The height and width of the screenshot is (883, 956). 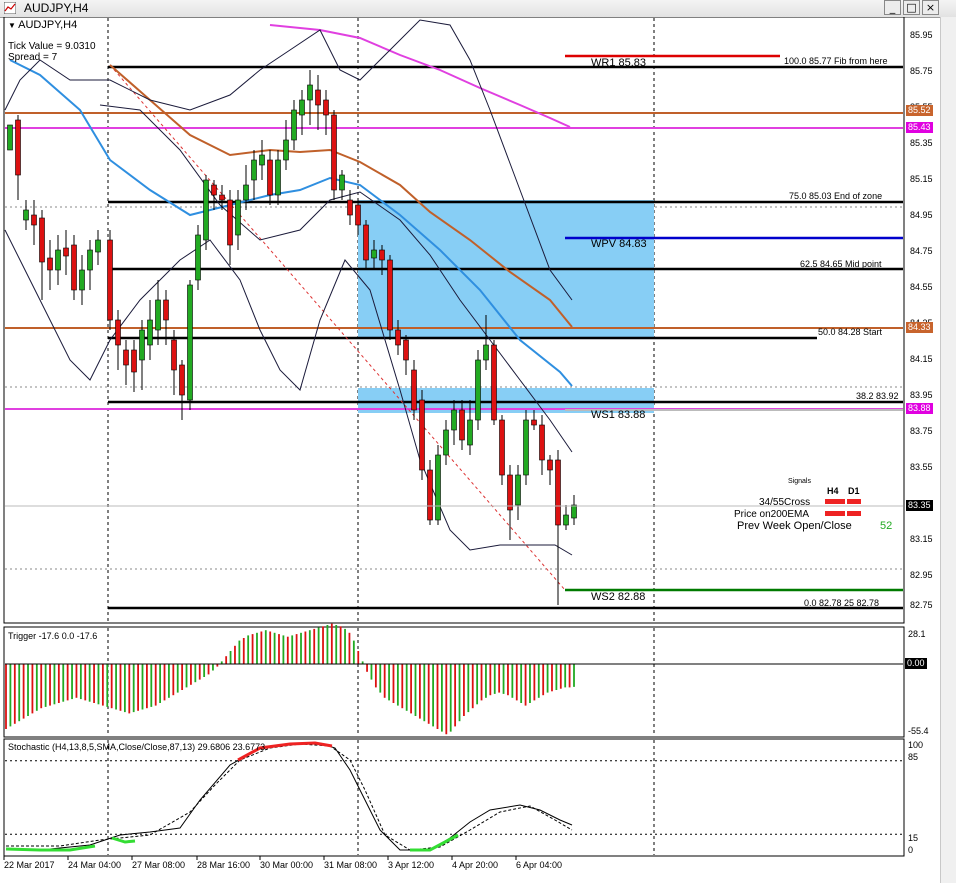 What do you see at coordinates (886, 526) in the screenshot?
I see `signal-prev-week-value: 52` at bounding box center [886, 526].